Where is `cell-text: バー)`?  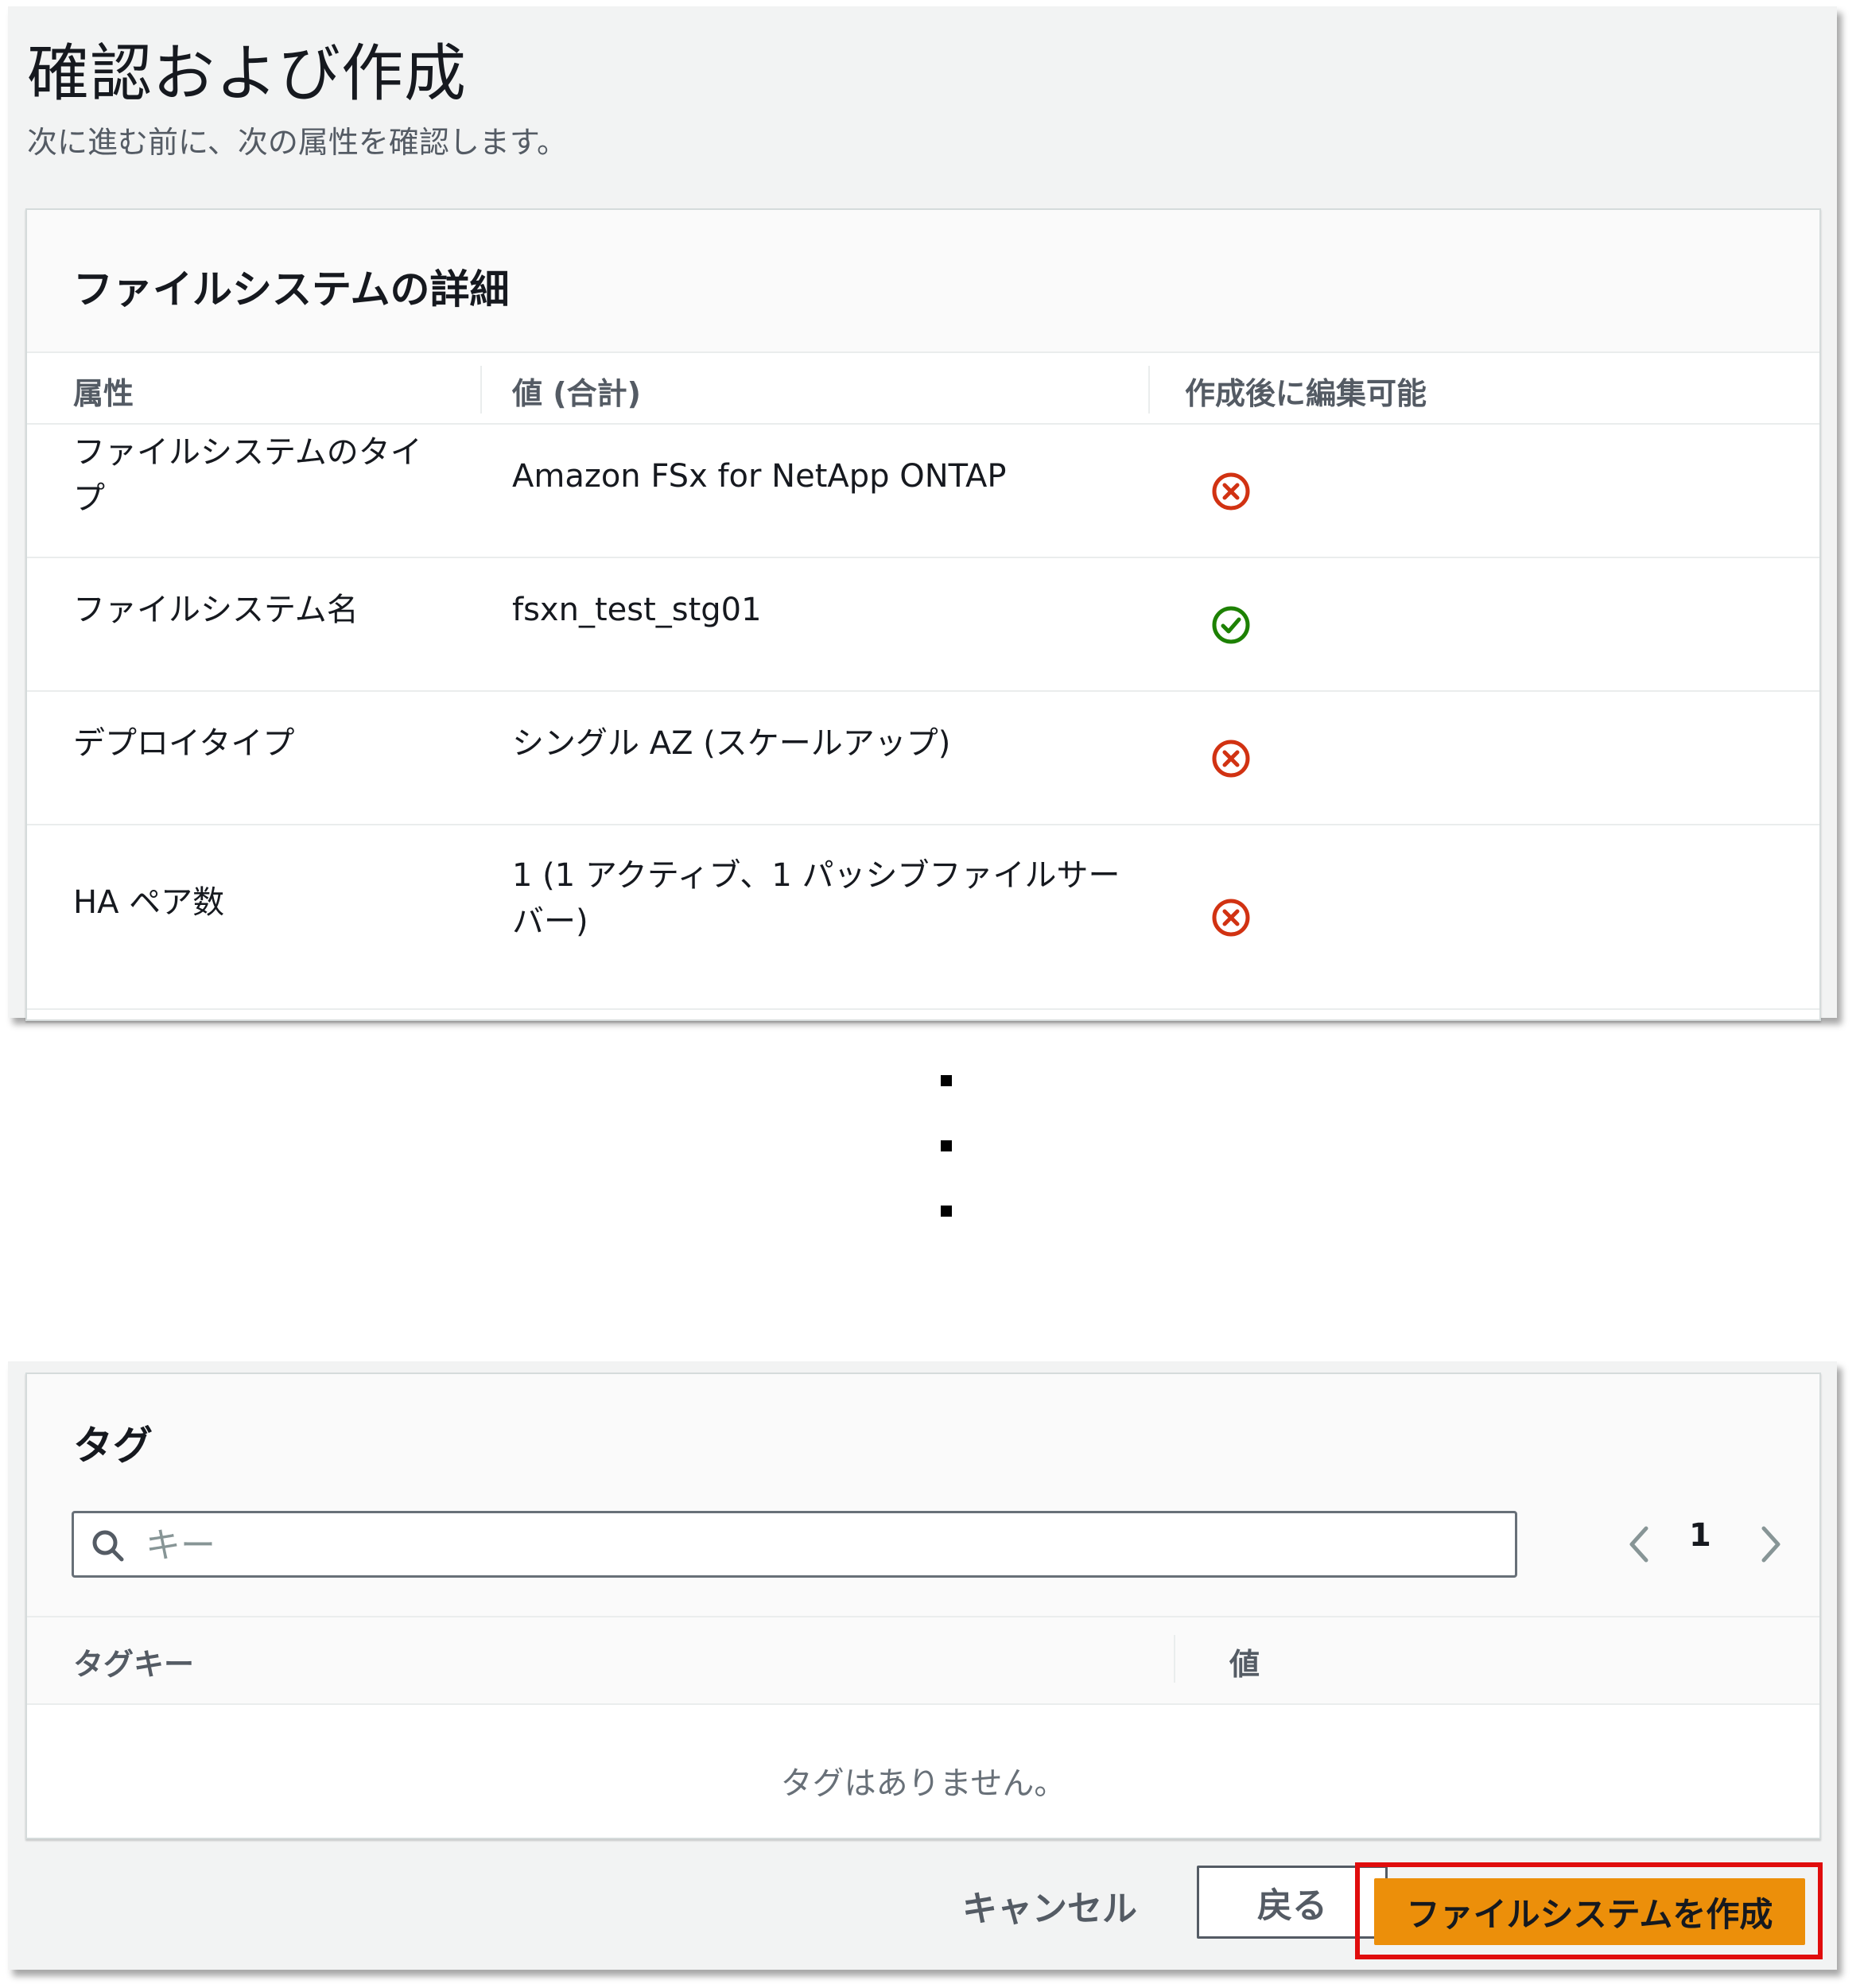
cell-text: バー) is located at coordinates (550, 921).